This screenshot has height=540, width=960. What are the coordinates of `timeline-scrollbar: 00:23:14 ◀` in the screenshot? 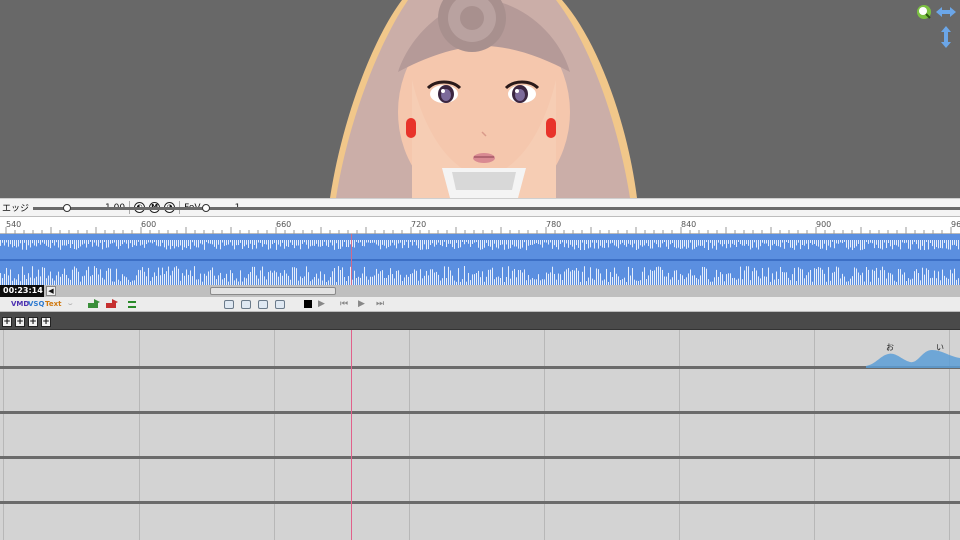 It's located at (480, 291).